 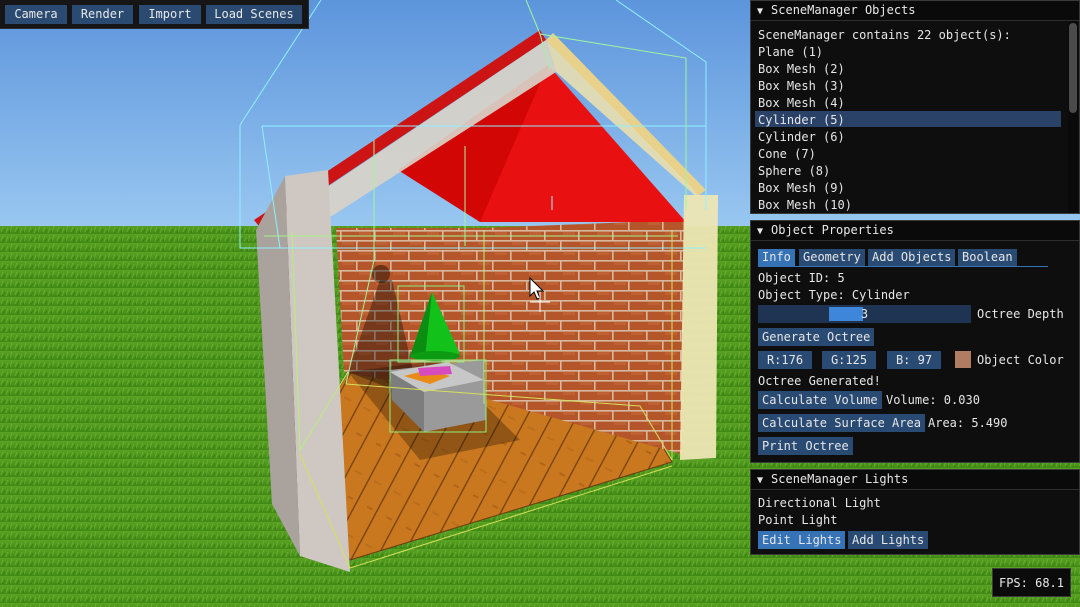 I want to click on object-id-label: Object ID: 5, so click(x=801, y=278).